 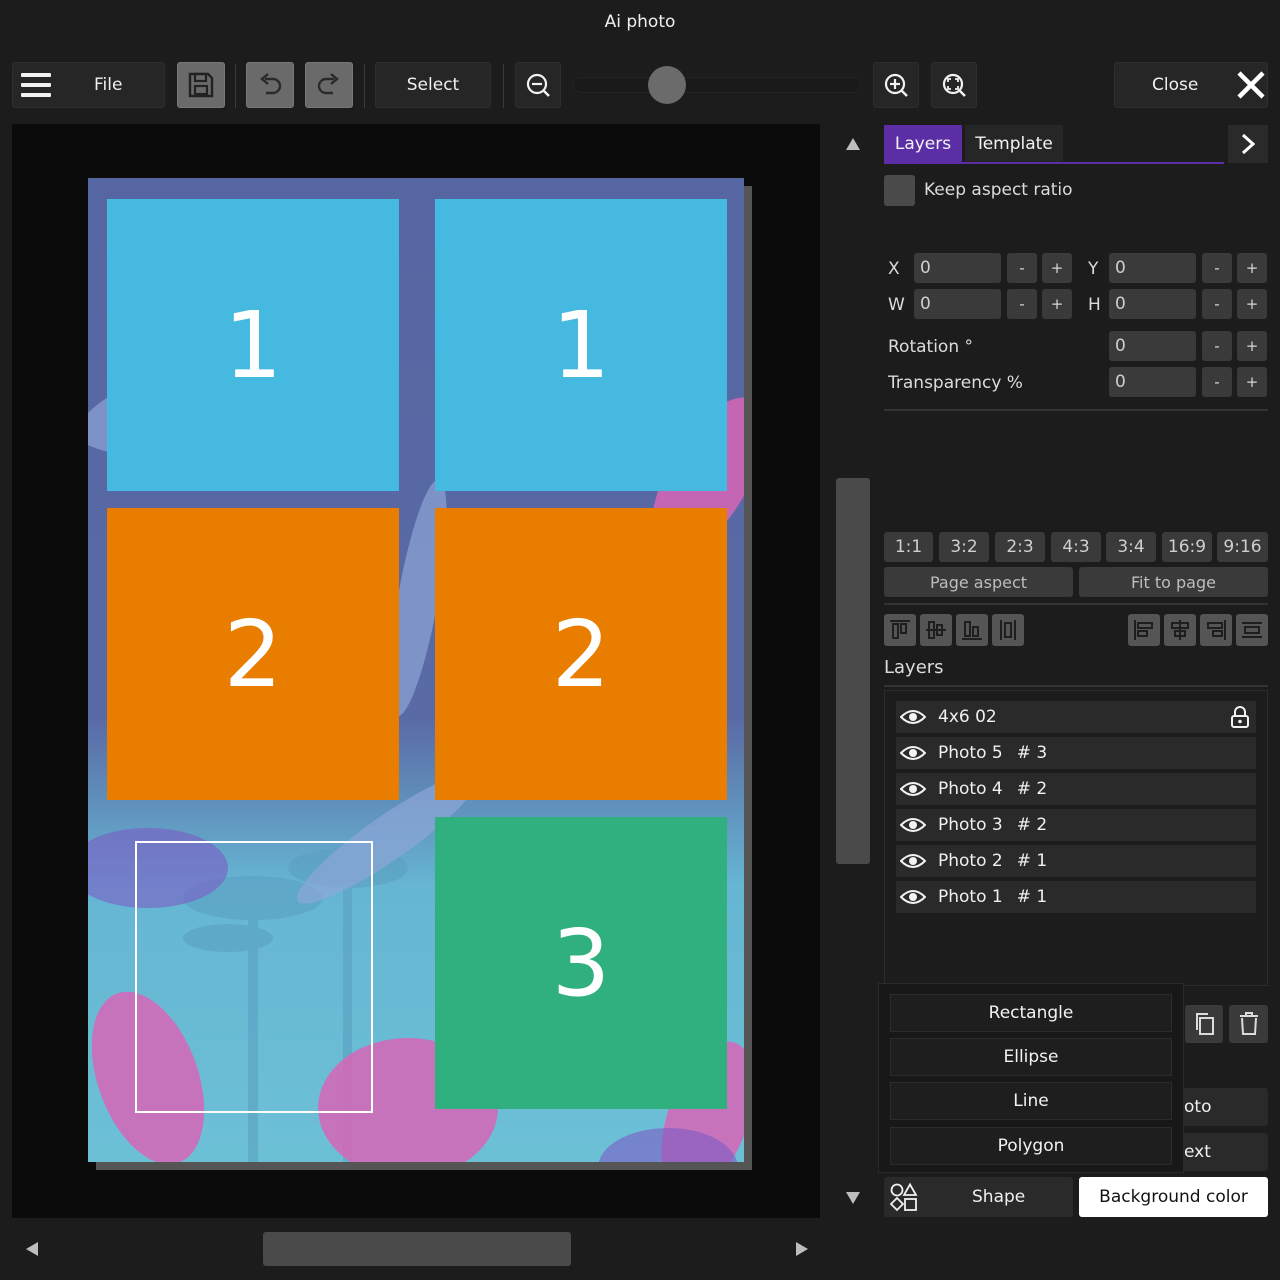 I want to click on photo-slot-2a: 2, so click(x=253, y=654).